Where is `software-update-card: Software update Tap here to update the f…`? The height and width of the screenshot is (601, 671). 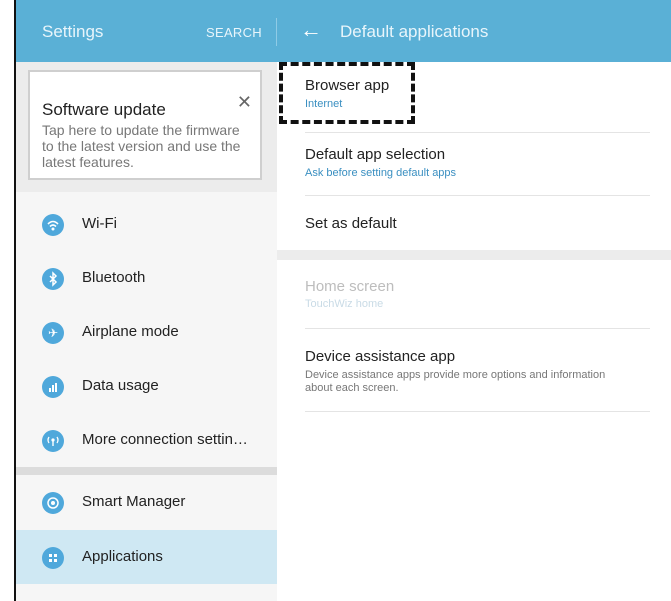 software-update-card: Software update Tap here to update the f… is located at coordinates (145, 125).